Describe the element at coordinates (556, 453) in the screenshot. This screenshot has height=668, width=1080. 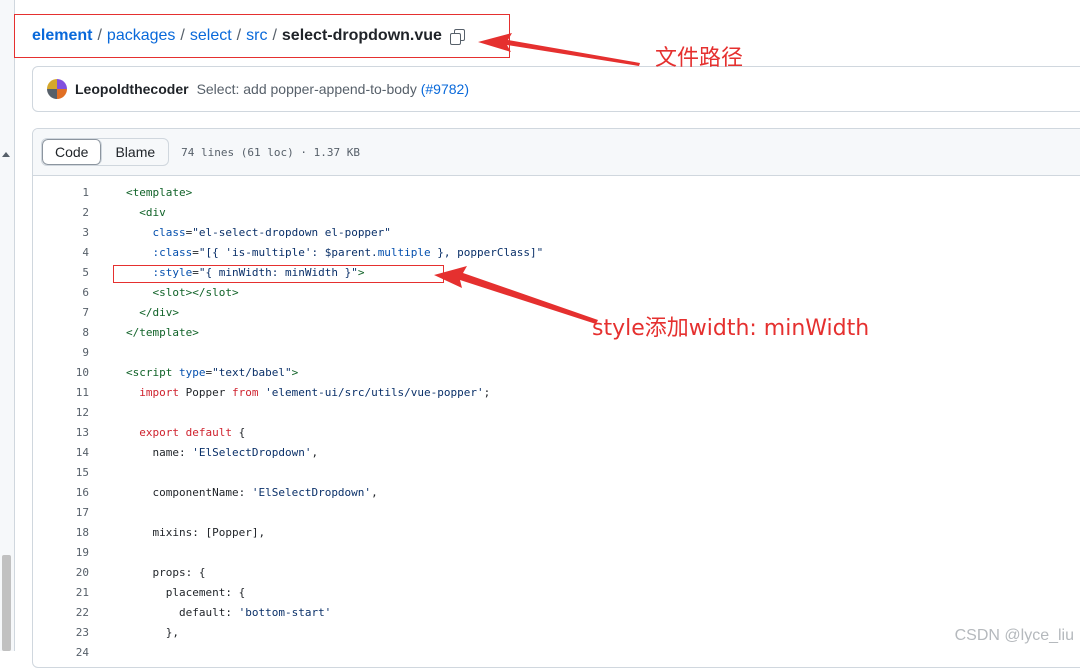
I see `code-line: 14 name: 'ElSelectDropdown',` at that location.